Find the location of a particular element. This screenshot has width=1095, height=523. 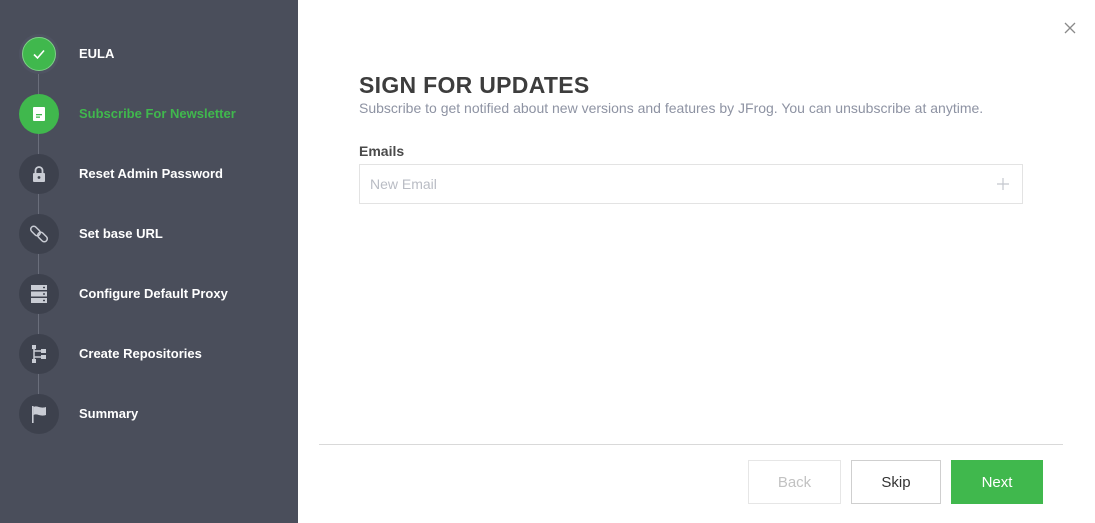

step-label-summary: Summary is located at coordinates (109, 413).